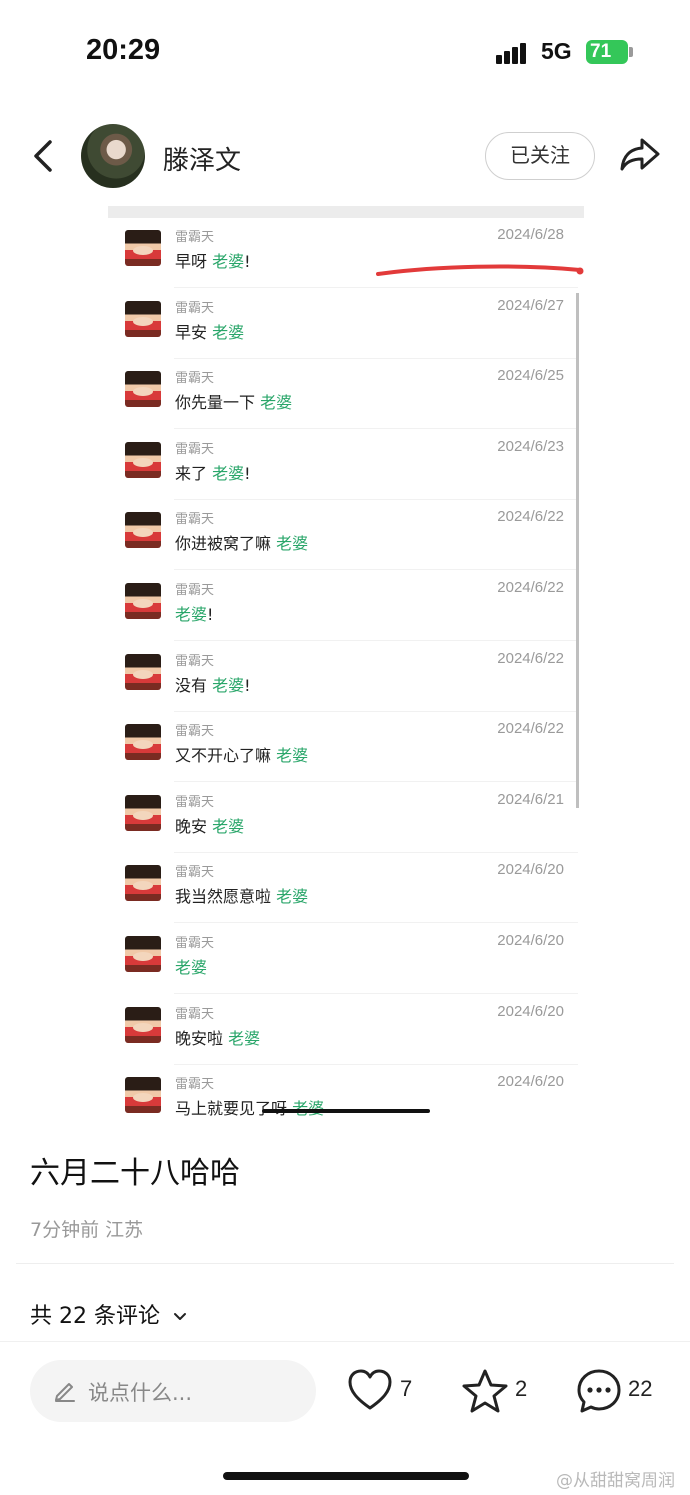  What do you see at coordinates (191, 966) in the screenshot?
I see `comment-text: 老婆` at bounding box center [191, 966].